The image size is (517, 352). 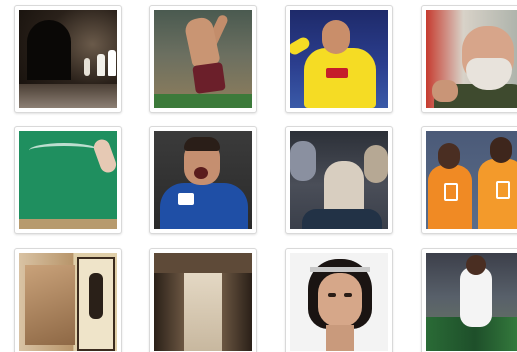 I want to click on image-tile-crowd-veiled-woman, so click(x=339, y=180).